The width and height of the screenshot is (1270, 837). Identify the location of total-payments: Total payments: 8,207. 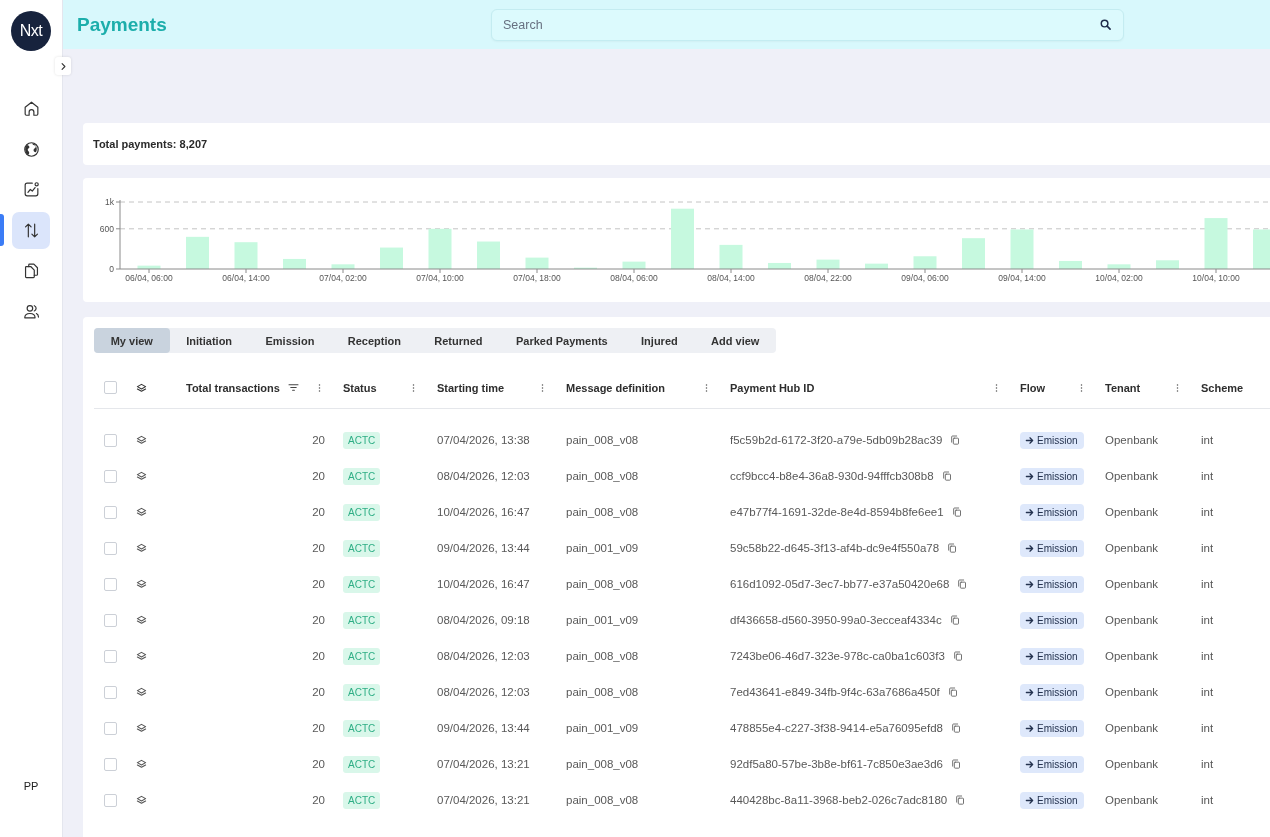
(150, 144).